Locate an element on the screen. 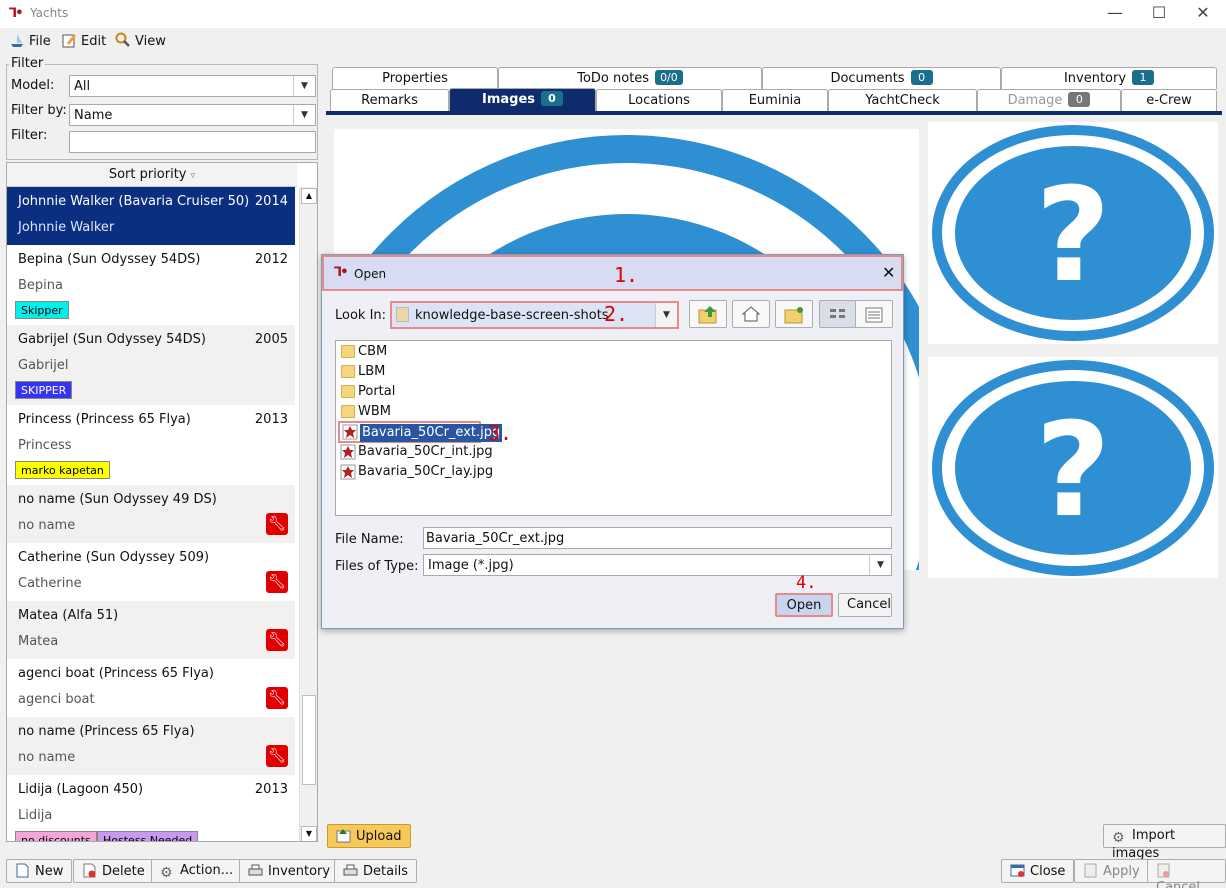 The width and height of the screenshot is (1226, 888). tab-properties: Properties is located at coordinates (415, 78).